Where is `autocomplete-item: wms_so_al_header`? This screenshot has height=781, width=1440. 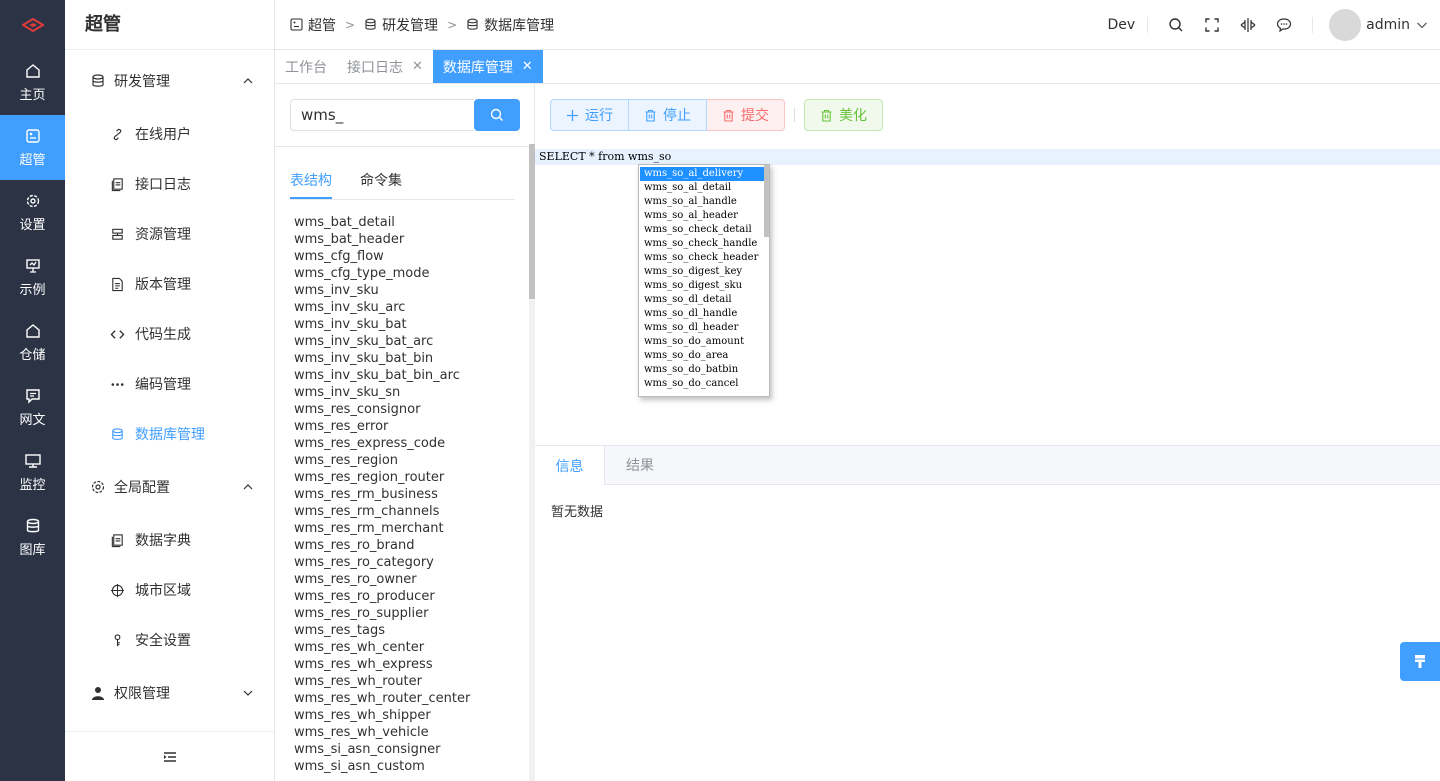 autocomplete-item: wms_so_al_header is located at coordinates (702, 216).